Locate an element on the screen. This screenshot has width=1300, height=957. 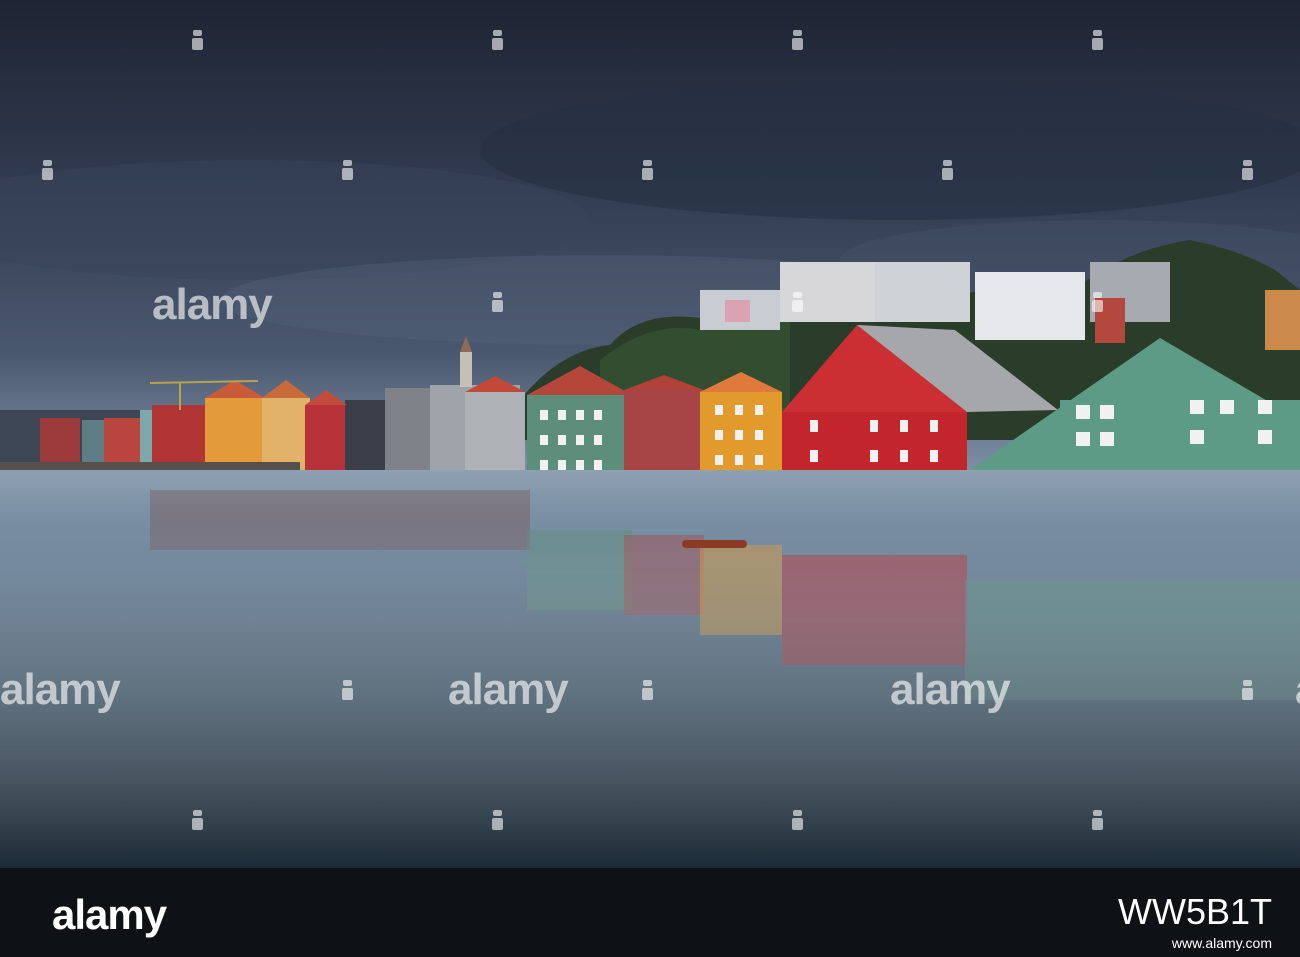
church-tower is located at coordinates (466, 369).